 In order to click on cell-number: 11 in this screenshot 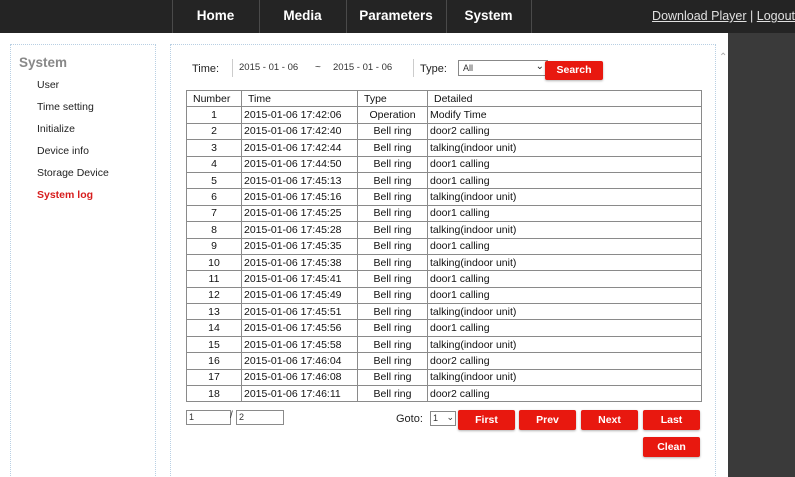, I will do `click(214, 279)`.